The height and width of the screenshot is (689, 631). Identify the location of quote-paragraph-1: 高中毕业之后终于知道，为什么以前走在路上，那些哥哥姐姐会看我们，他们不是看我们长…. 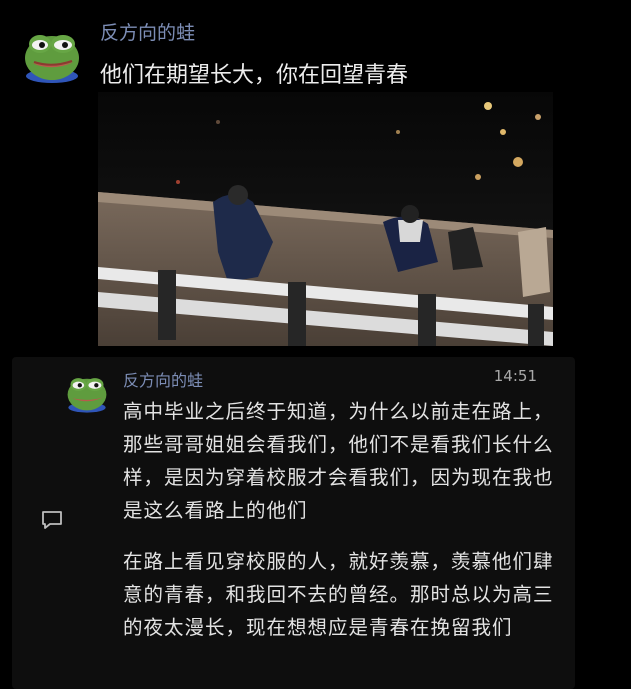
(338, 461).